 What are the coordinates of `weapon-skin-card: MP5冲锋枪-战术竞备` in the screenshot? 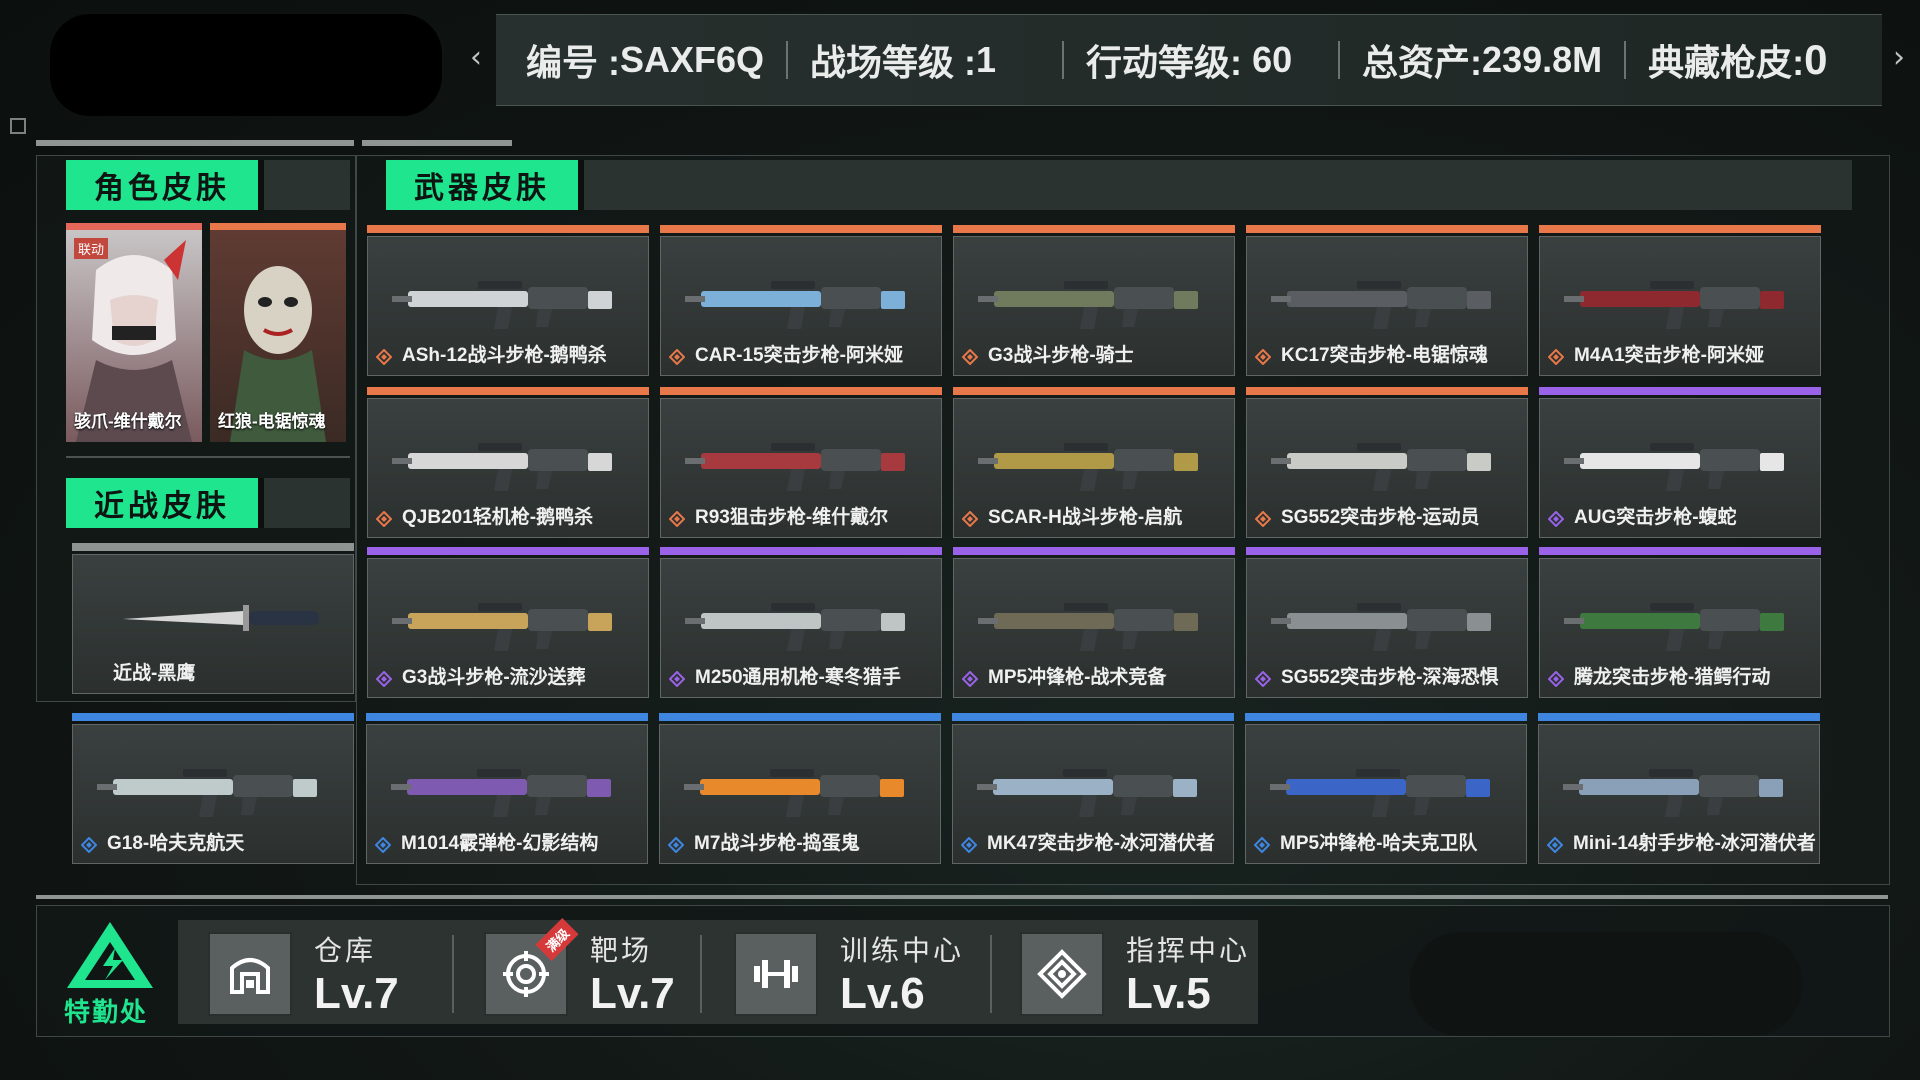 It's located at (1094, 622).